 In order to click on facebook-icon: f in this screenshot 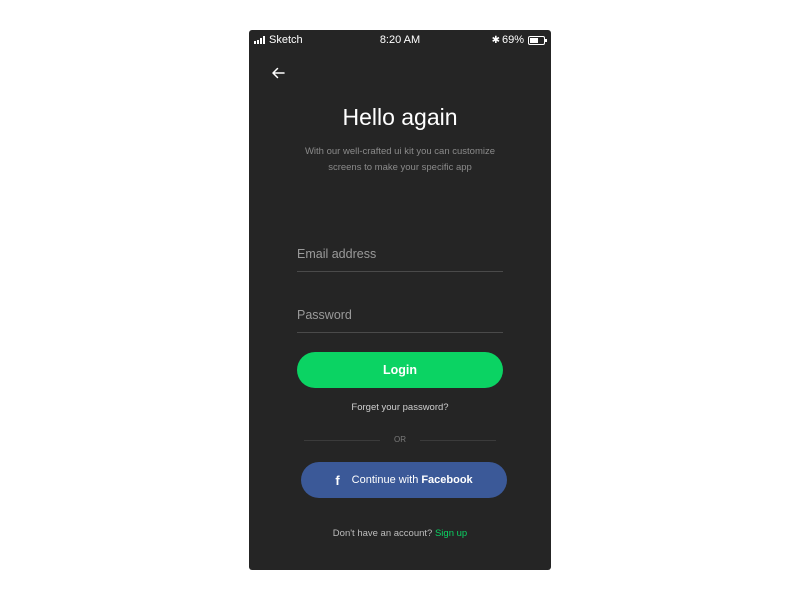, I will do `click(337, 480)`.